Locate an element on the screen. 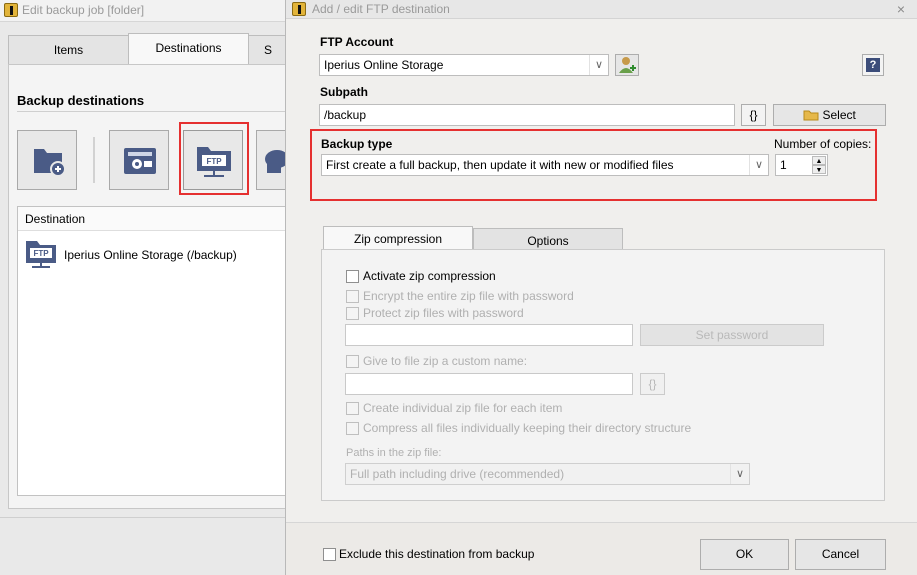 The image size is (917, 575). tab-items-label: Items is located at coordinates (68, 50).